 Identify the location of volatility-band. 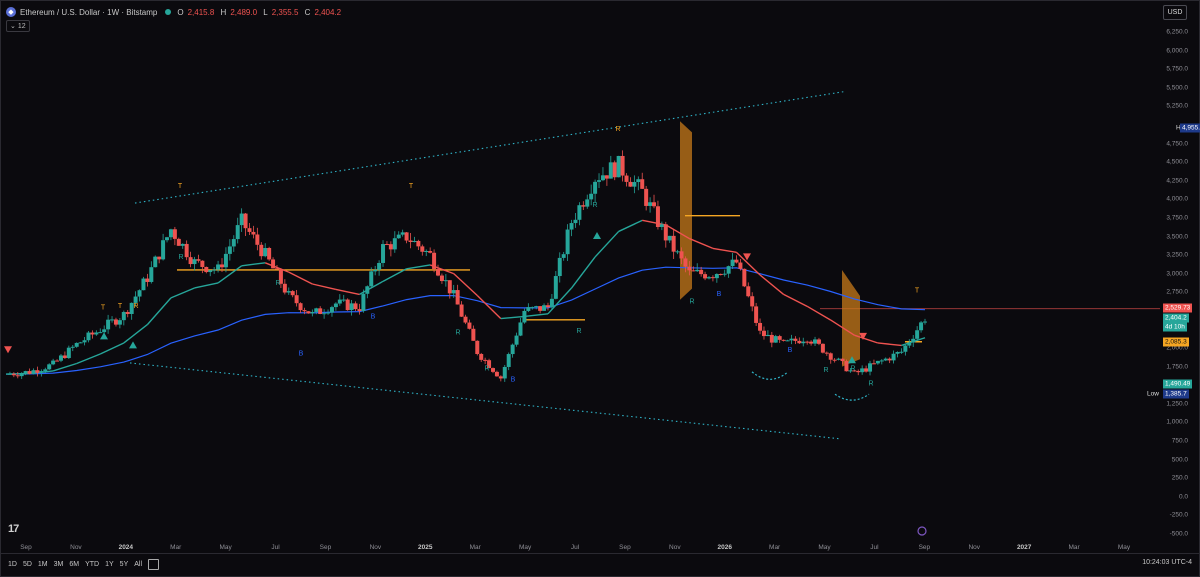
(851, 318).